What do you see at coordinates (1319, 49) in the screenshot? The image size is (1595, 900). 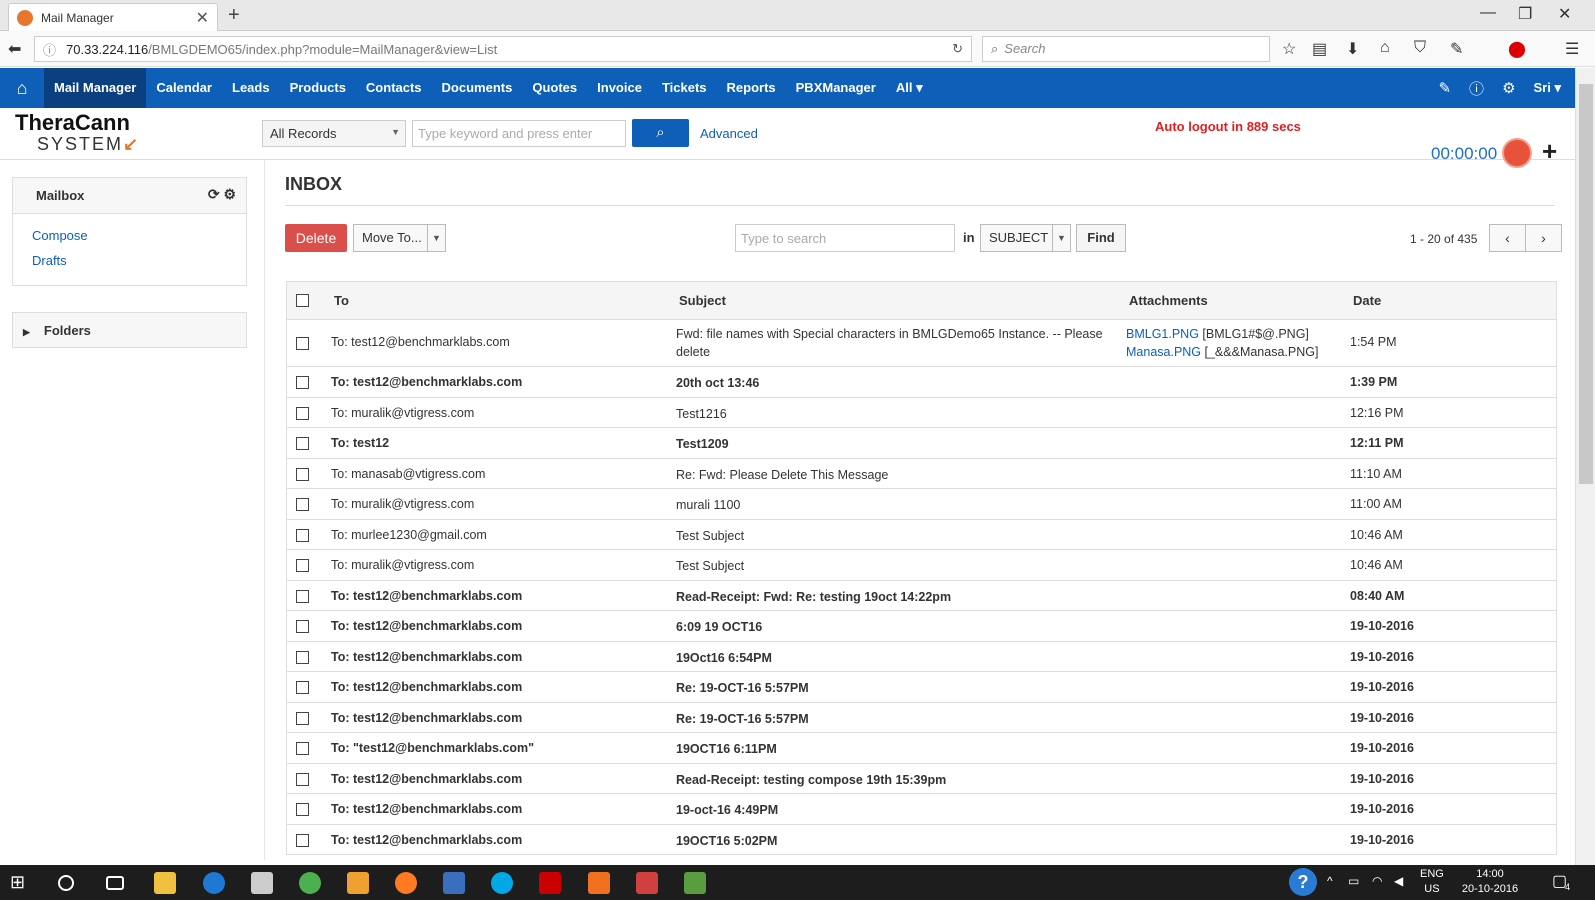 I see `reading-list-icon: ▤` at bounding box center [1319, 49].